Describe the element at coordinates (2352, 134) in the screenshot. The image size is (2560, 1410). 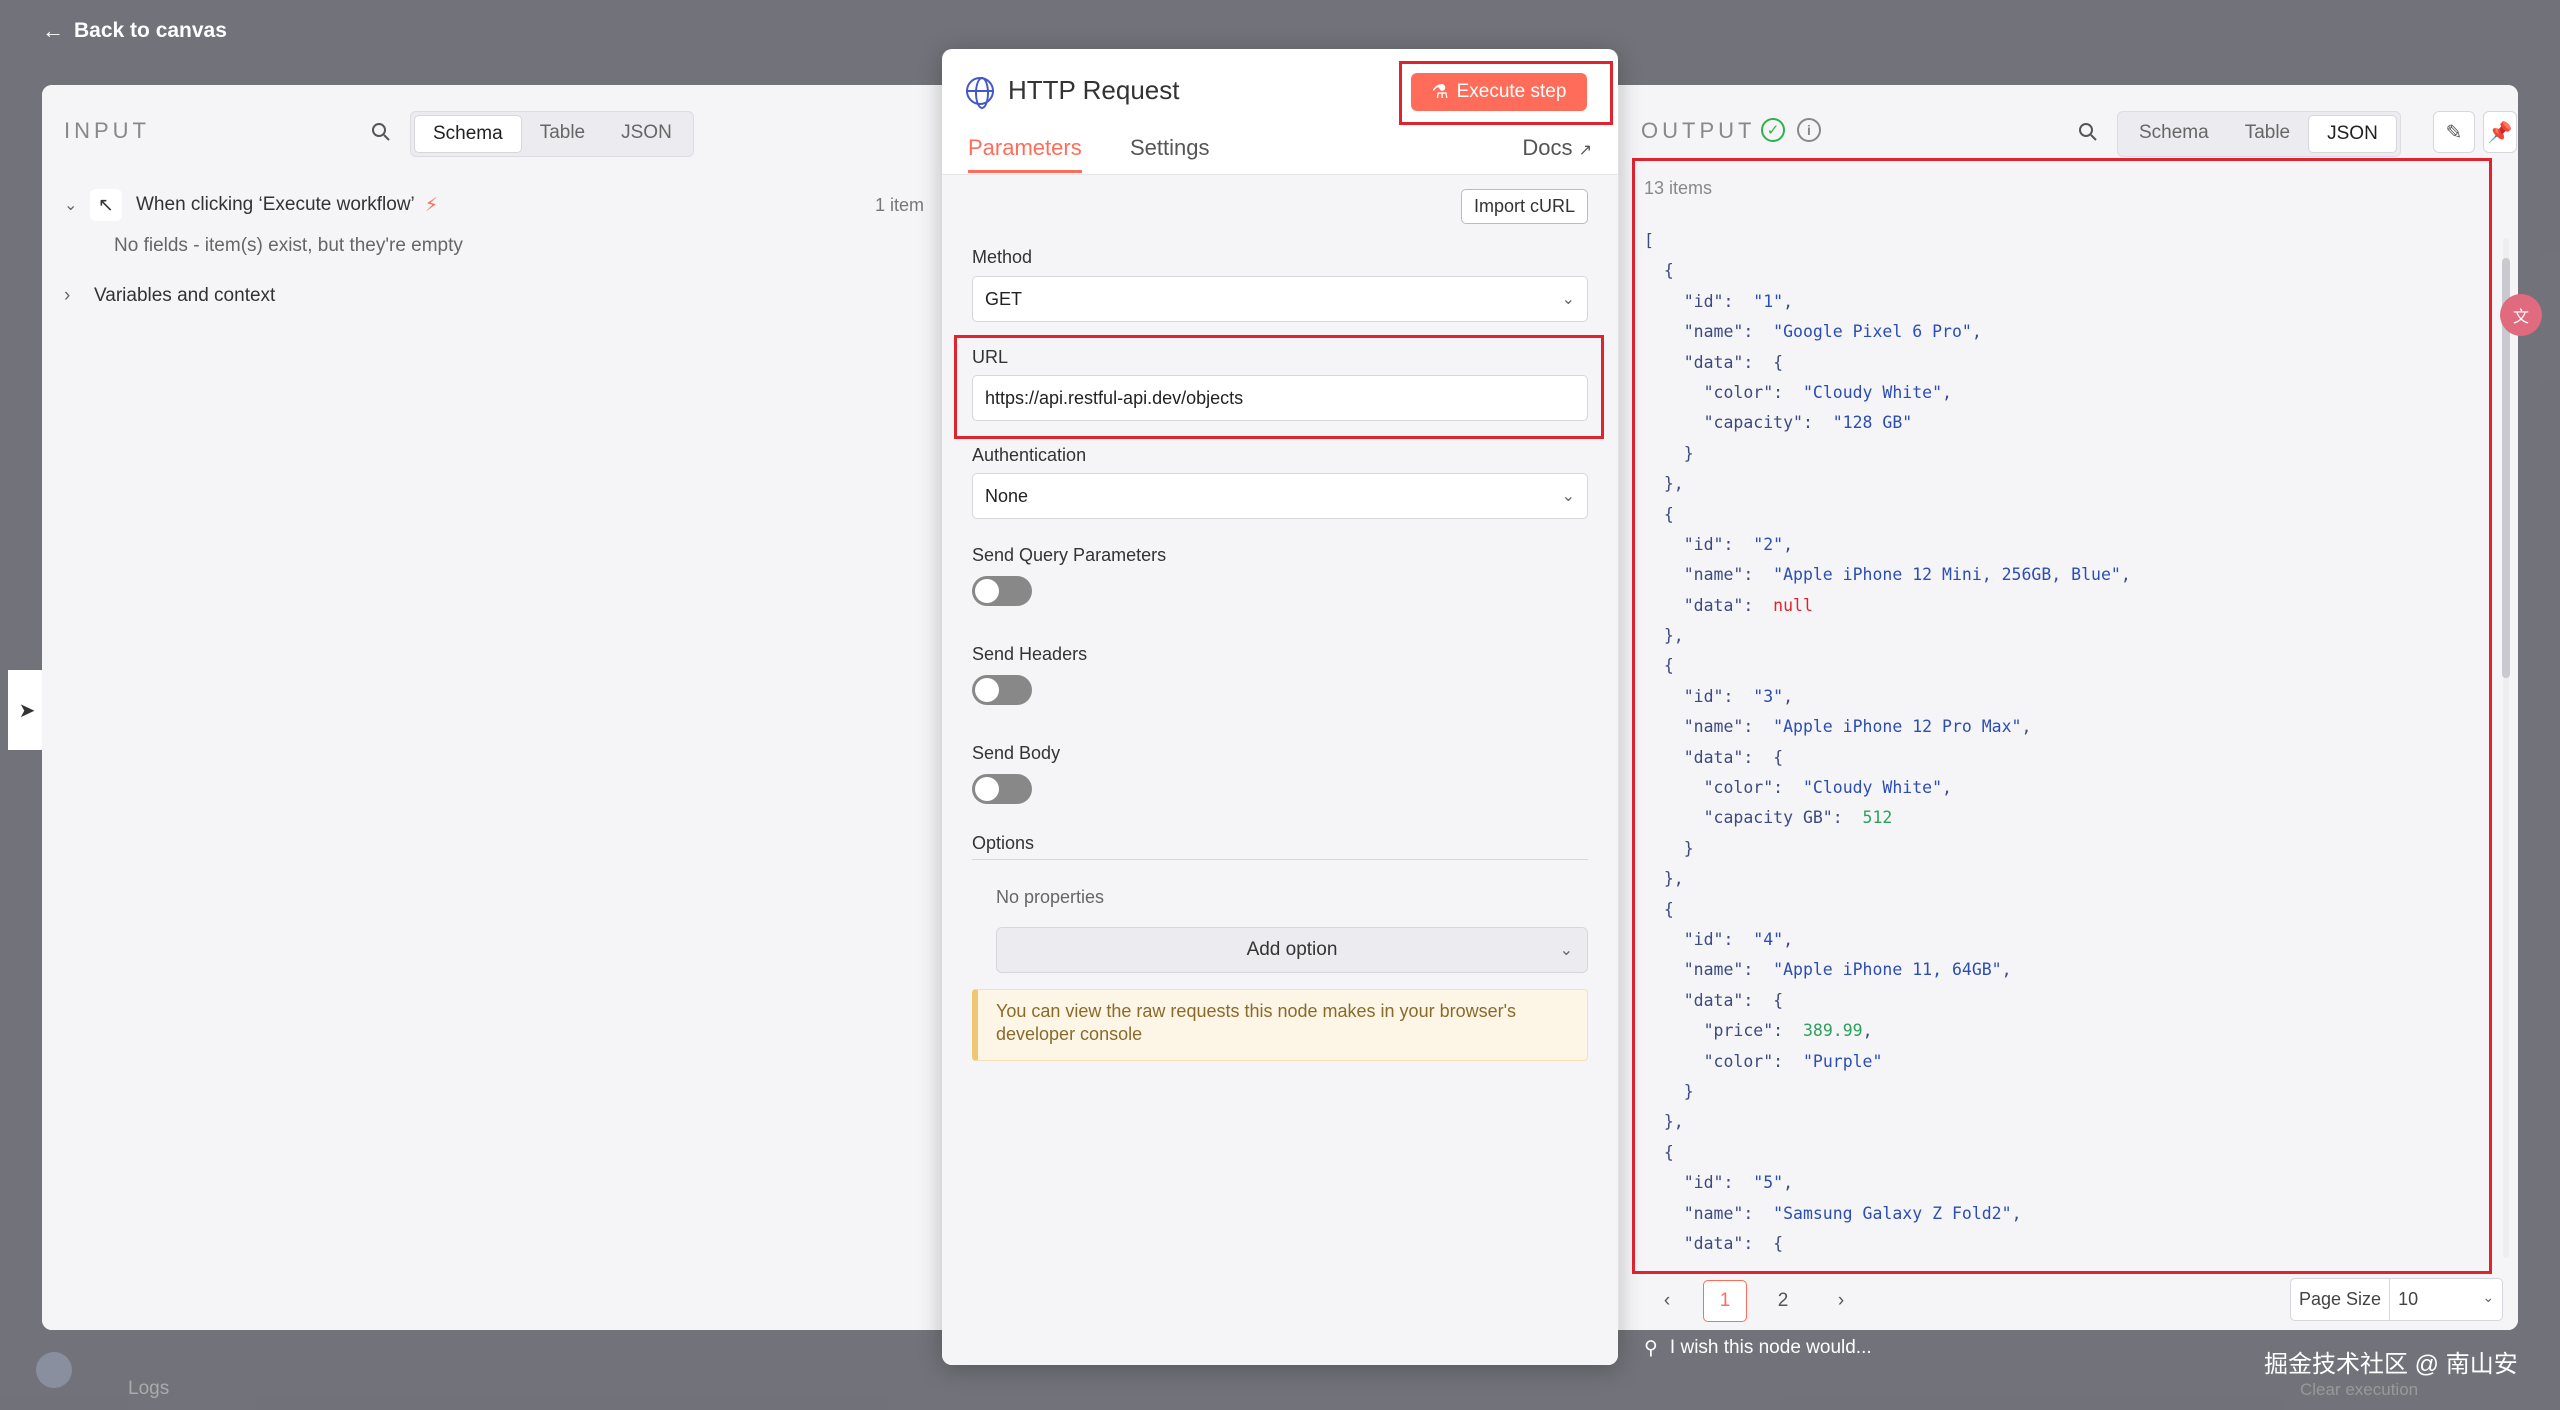
I see `output-tab-json: JSON` at that location.